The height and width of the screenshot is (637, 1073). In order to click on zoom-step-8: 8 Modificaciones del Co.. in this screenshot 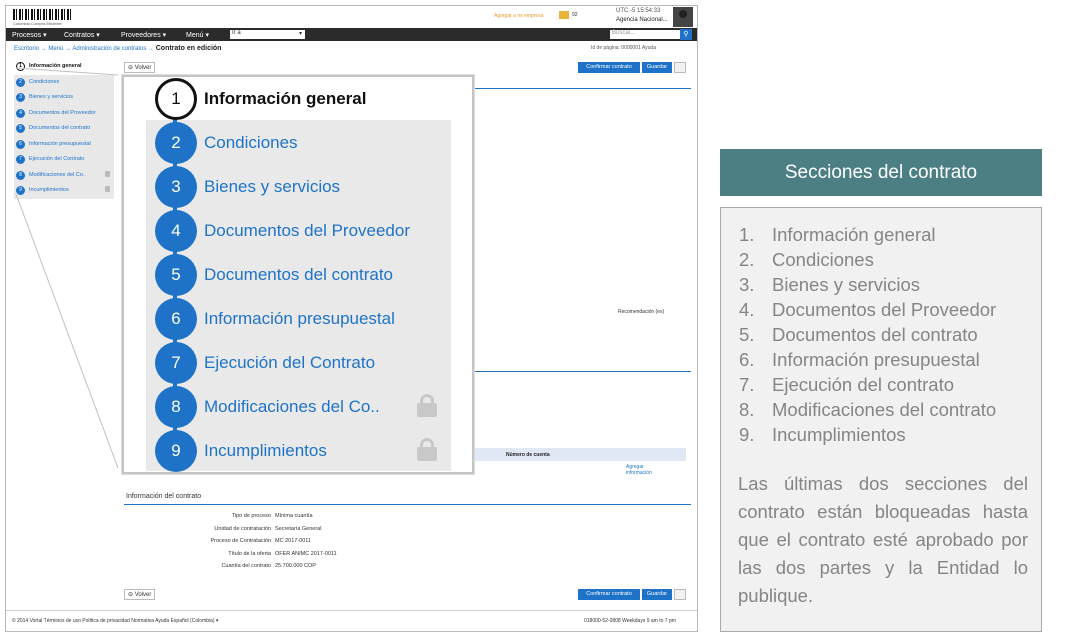, I will do `click(299, 408)`.